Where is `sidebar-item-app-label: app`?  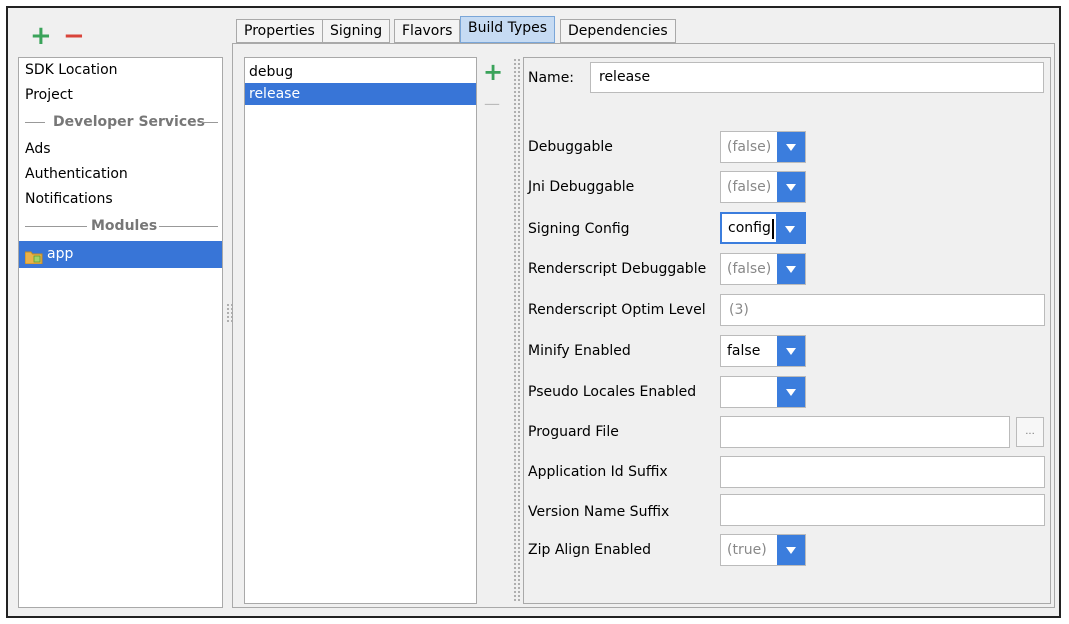 sidebar-item-app-label: app is located at coordinates (60, 254).